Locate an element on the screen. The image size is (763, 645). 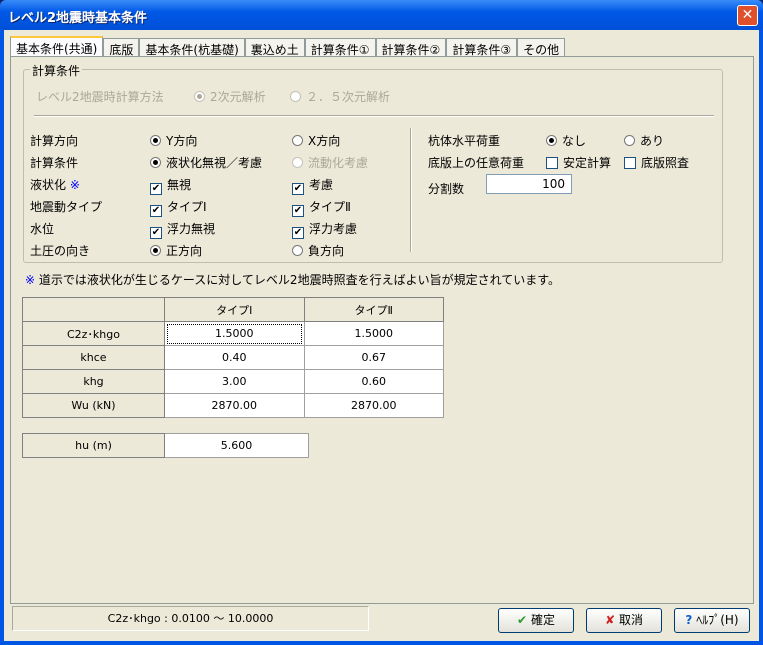
tab-base-slab: 底版 is located at coordinates (121, 48).